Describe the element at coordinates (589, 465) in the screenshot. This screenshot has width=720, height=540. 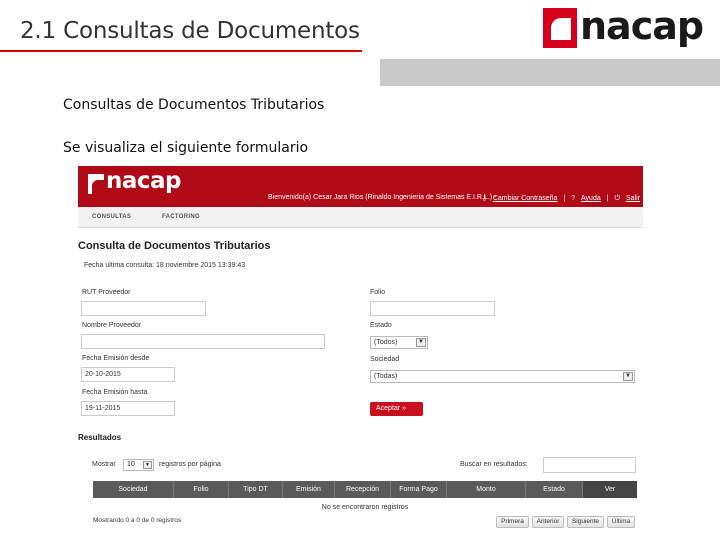
I see `search-input` at that location.